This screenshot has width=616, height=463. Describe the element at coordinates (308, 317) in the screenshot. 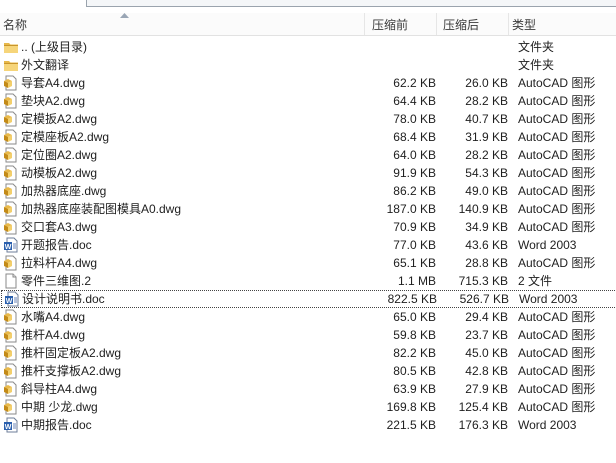

I see `file-list-row: 水嘴A4.dwg 65.0 KB 29.4 KB AutoCAD 图形` at that location.